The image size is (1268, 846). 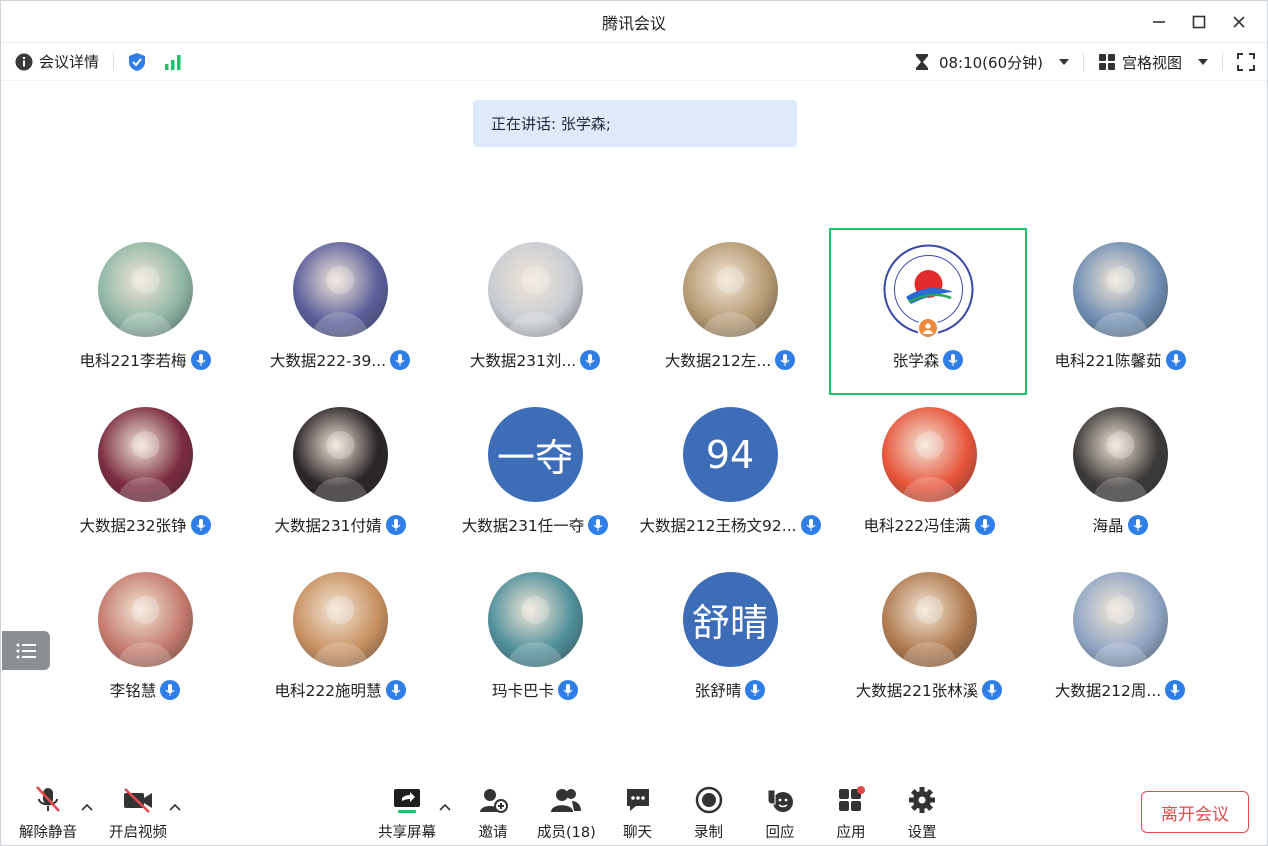 I want to click on participant-name: 电科221陈馨茹, so click(x=1108, y=361).